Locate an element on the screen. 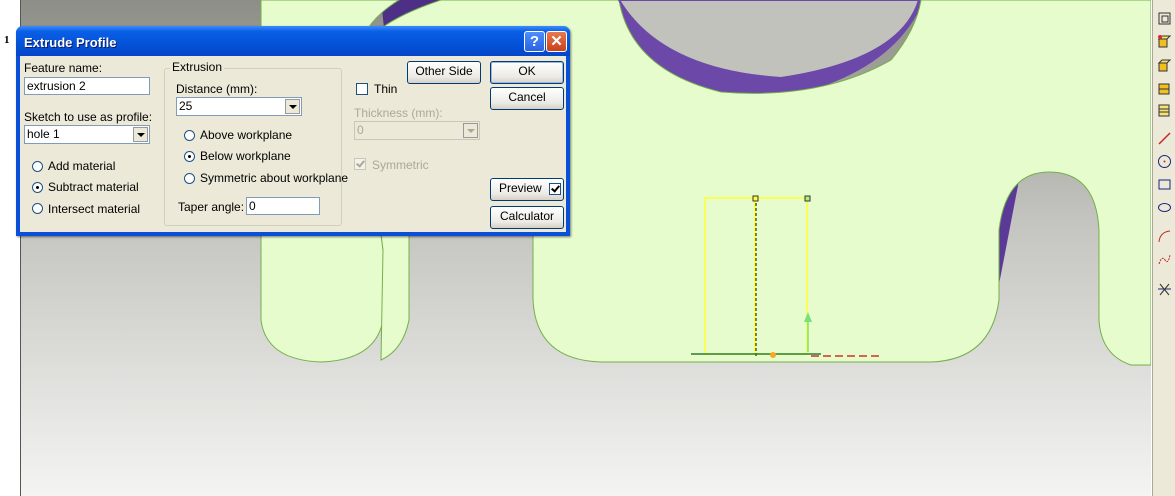 This screenshot has width=1175, height=496. right-toolbar is located at coordinates (1163, 248).